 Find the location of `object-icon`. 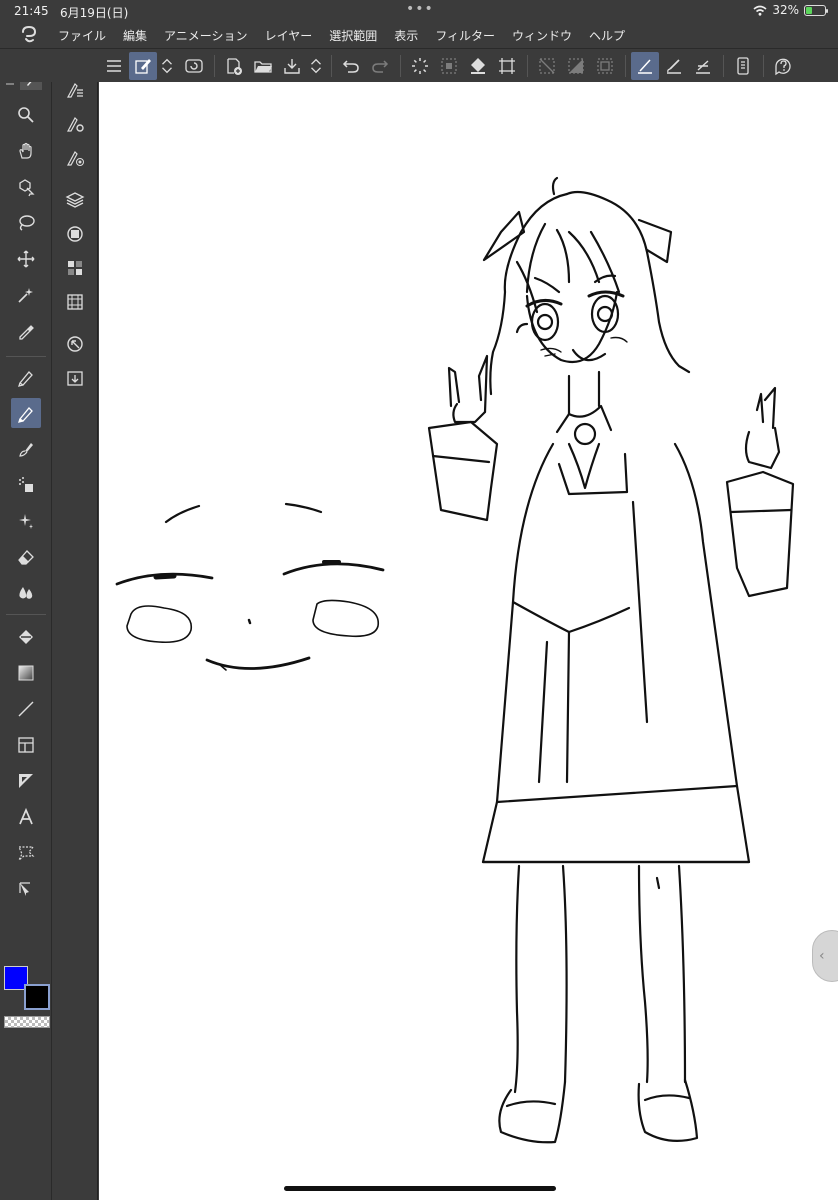

object-icon is located at coordinates (26, 187).